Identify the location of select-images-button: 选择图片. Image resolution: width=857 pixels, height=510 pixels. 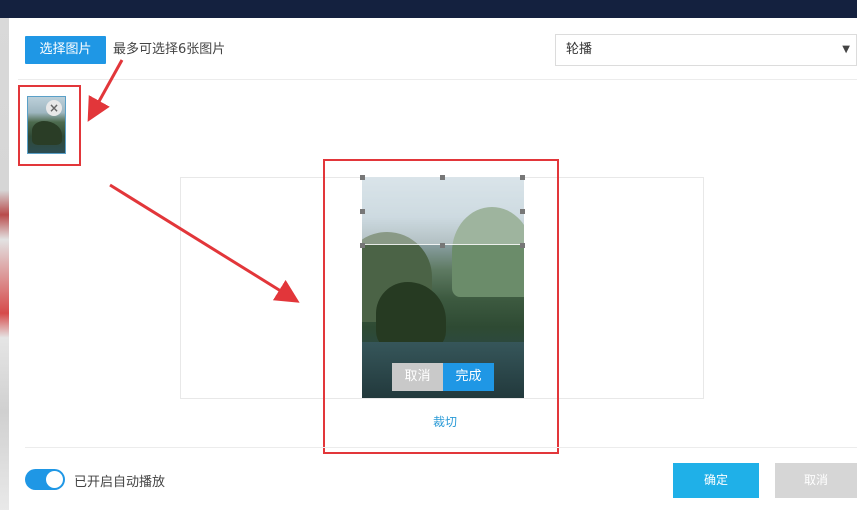
(65, 50).